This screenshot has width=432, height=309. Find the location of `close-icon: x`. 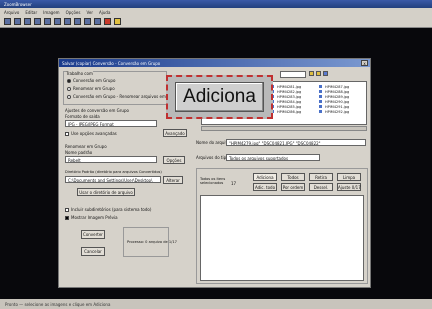

close-icon: x is located at coordinates (364, 63).